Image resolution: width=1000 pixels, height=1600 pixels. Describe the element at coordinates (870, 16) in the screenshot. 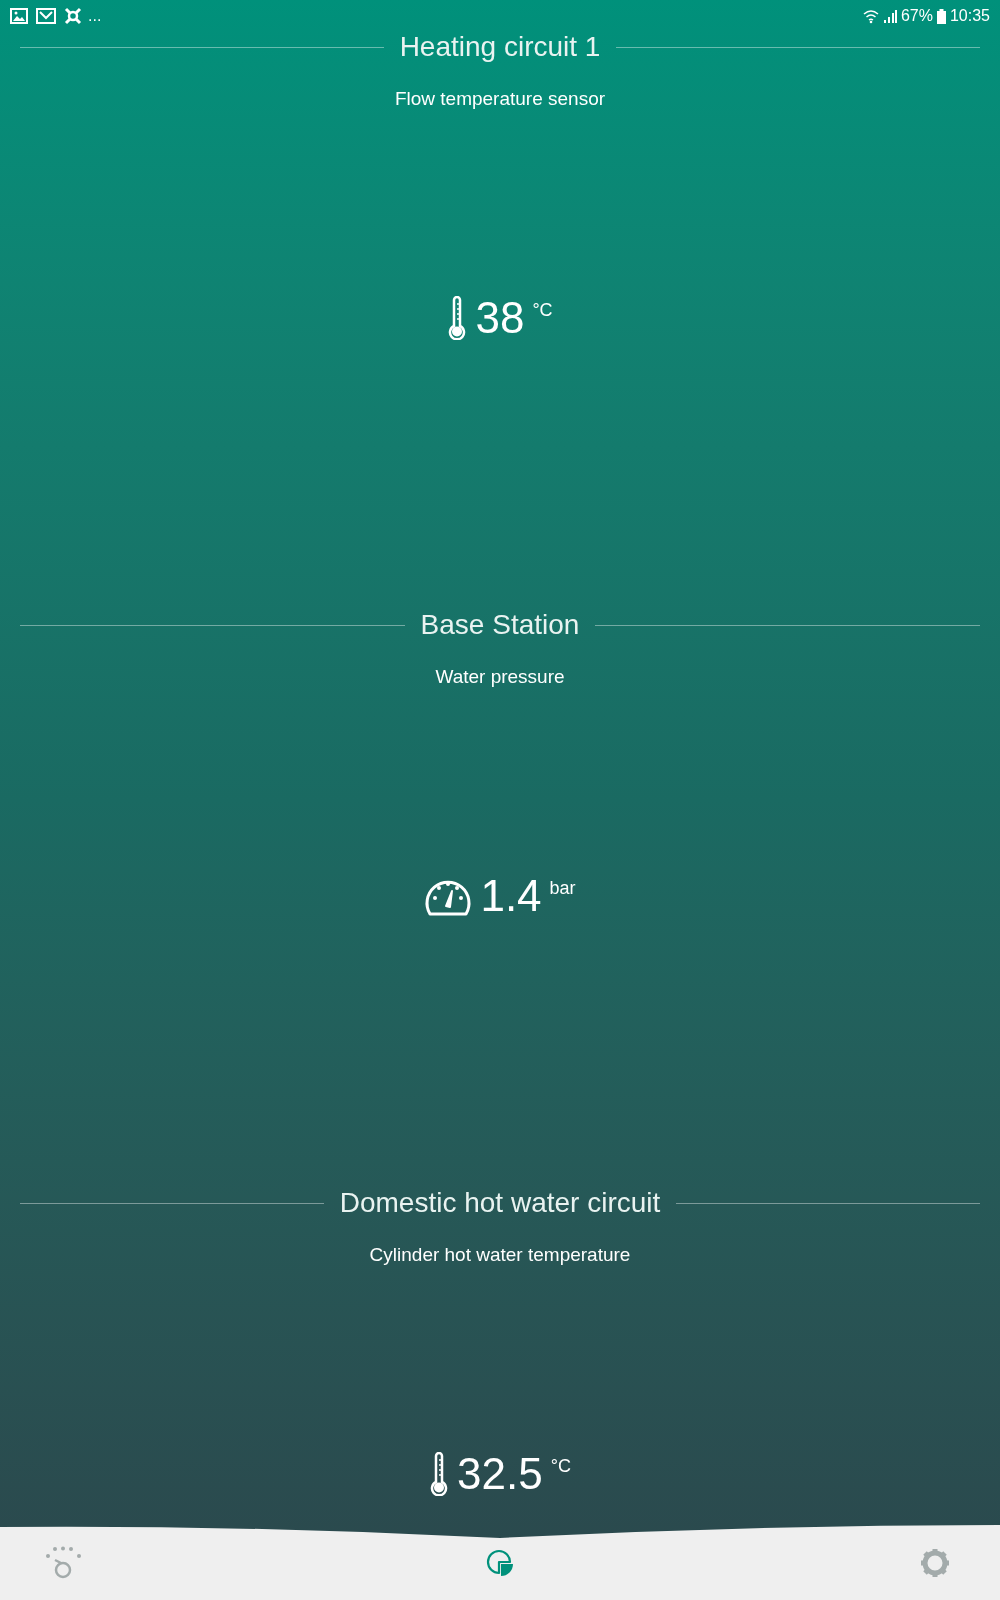

I see `wifi-icon` at that location.